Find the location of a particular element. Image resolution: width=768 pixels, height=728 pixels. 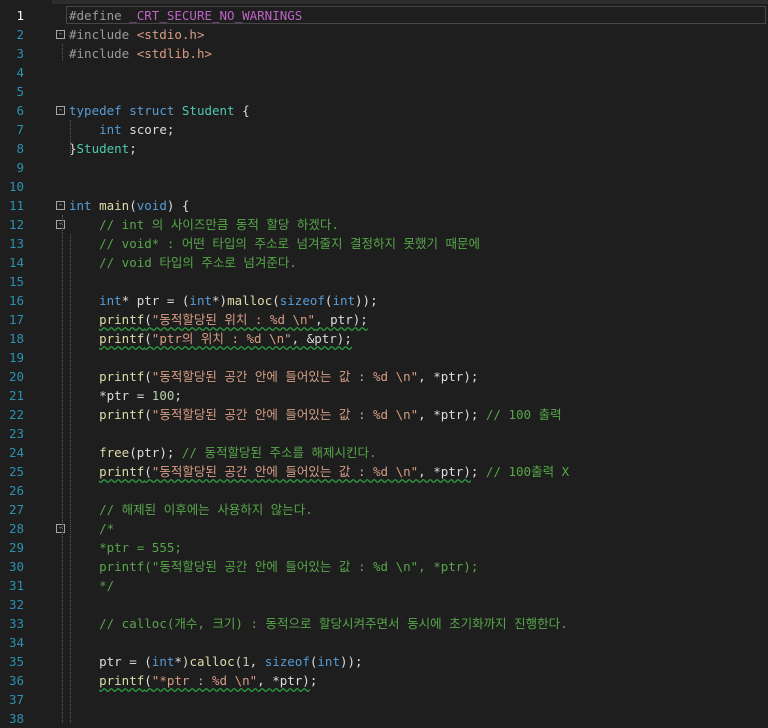

code-text: int* ptr = (int*)malloc(sizeof(int)); is located at coordinates (223, 300).